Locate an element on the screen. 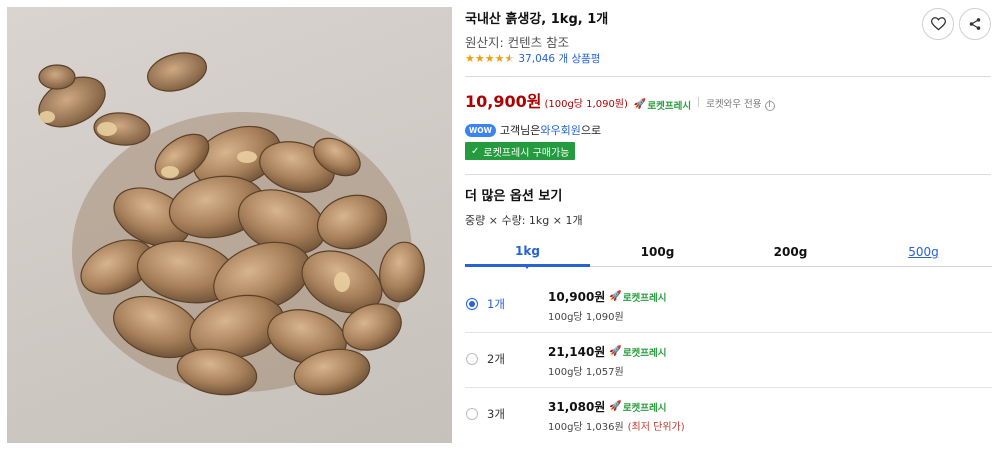  lowest-unit-note: (최저 단위가) is located at coordinates (656, 427).